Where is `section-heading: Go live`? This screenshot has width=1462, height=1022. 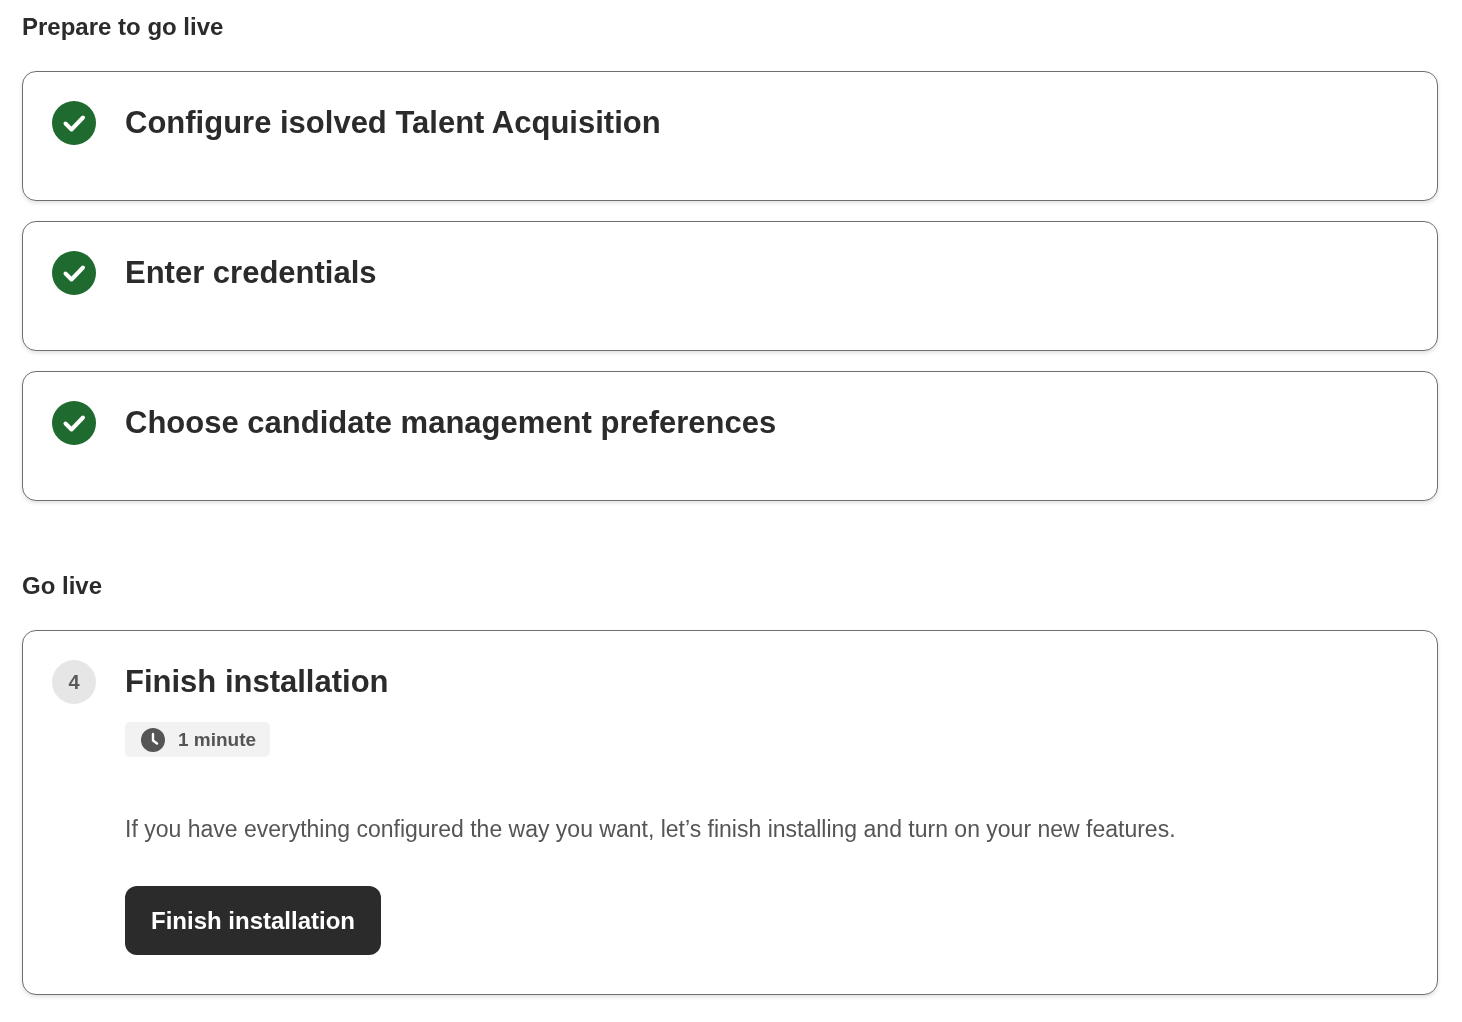 section-heading: Go live is located at coordinates (62, 586).